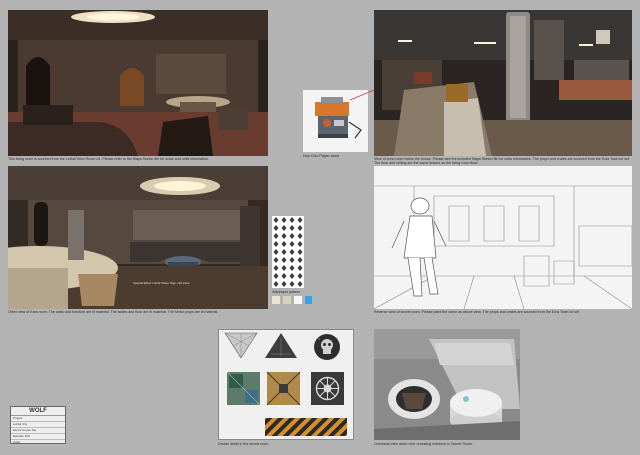 The image size is (640, 455). What do you see at coordinates (327, 388) in the screenshot?
I see `imperial-emblem-crate-icon` at bounding box center [327, 388].